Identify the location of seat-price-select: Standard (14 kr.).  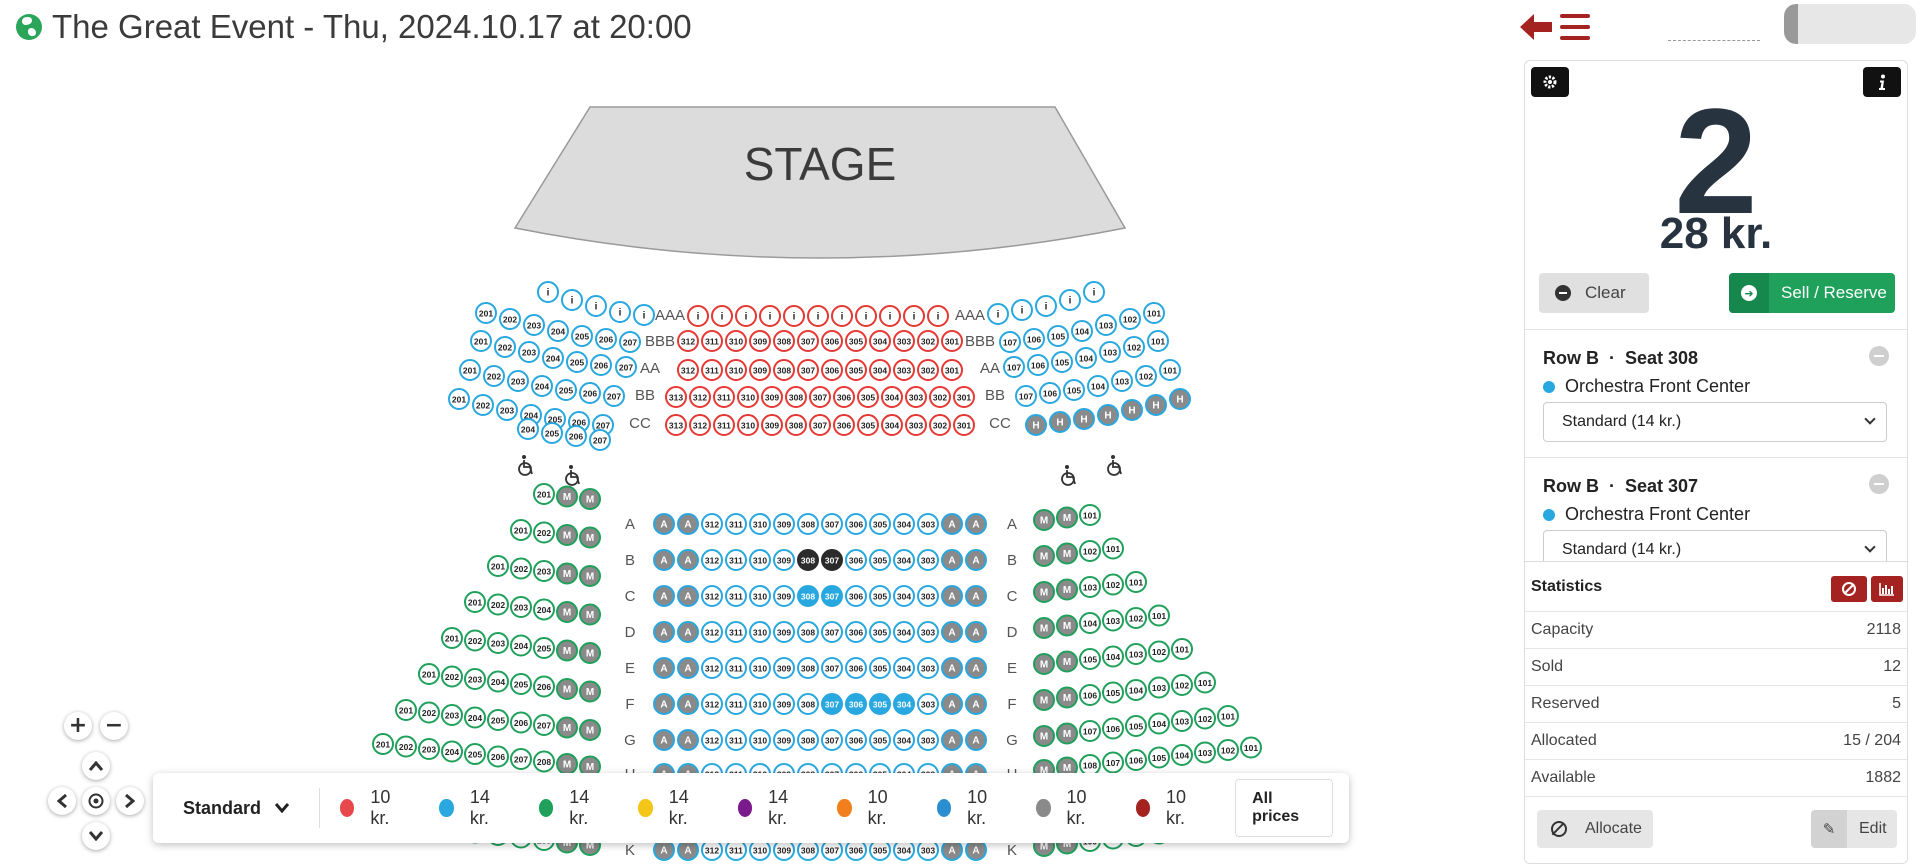
(1715, 422).